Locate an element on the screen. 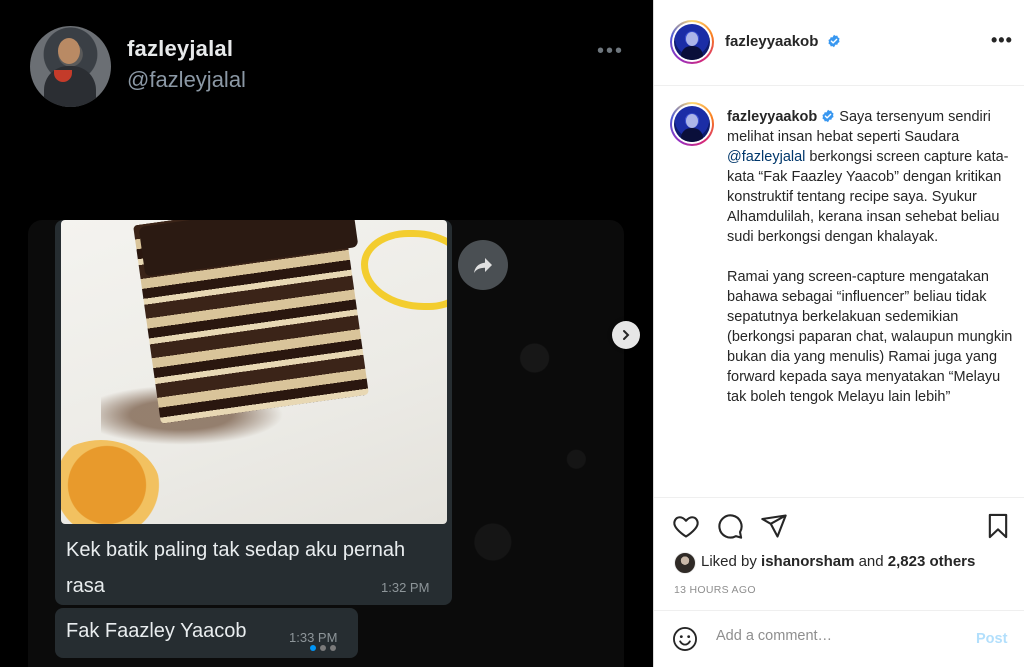  tweet-avatar is located at coordinates (70, 66).